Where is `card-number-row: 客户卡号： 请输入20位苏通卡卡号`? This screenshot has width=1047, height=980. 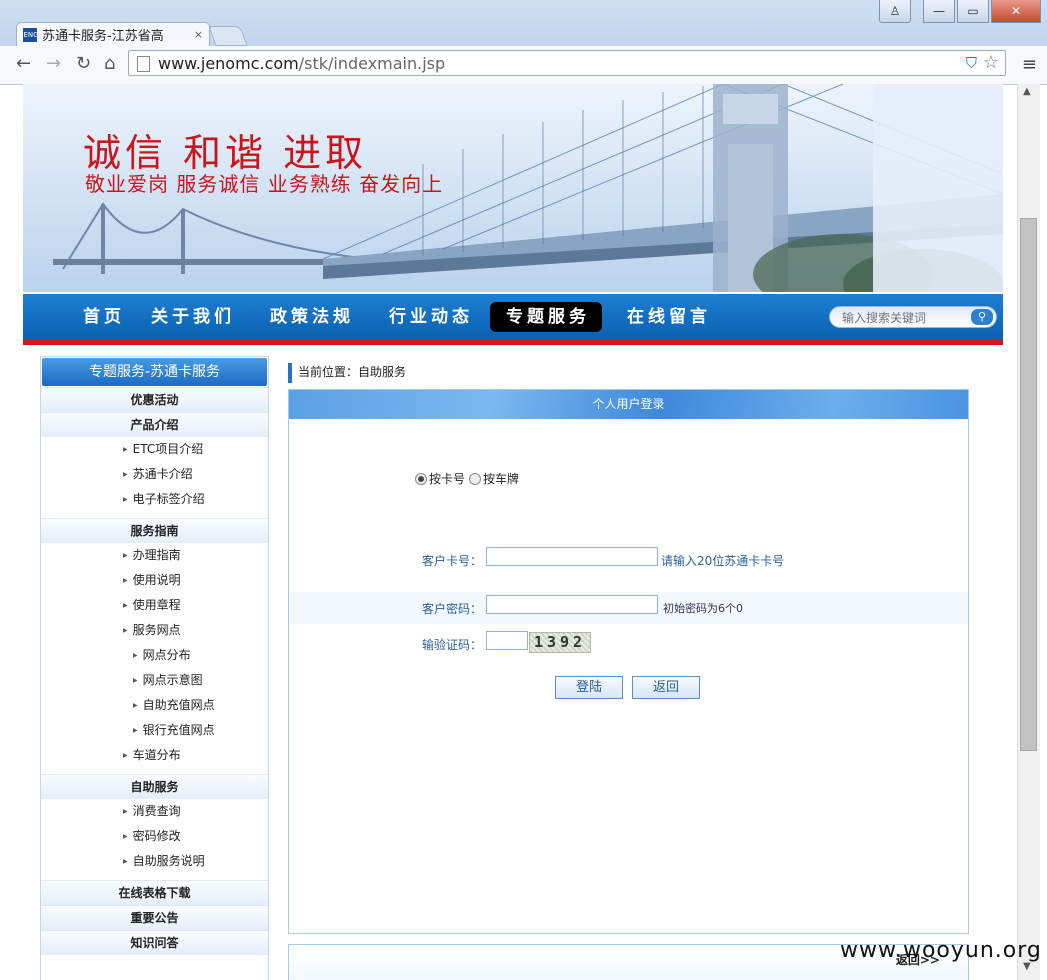
card-number-row: 客户卡号： 请输入20位苏通卡卡号 is located at coordinates (628, 560).